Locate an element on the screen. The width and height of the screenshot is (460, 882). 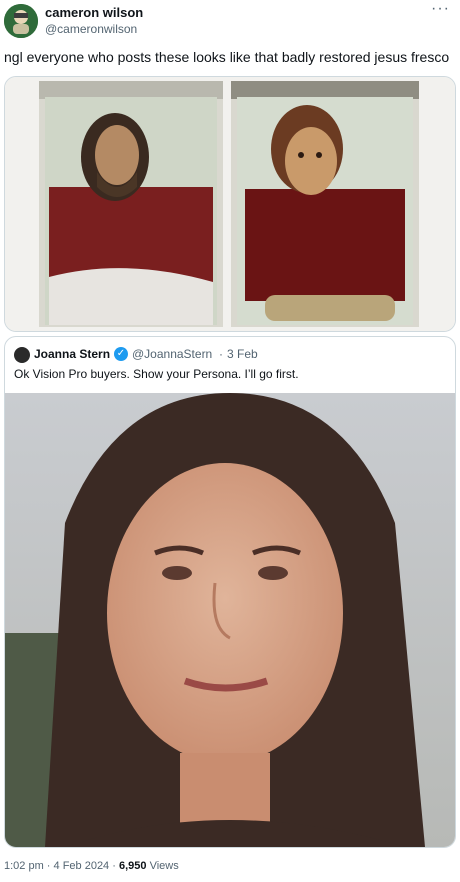
quoted-author-name: Joanna Stern is located at coordinates (72, 354).